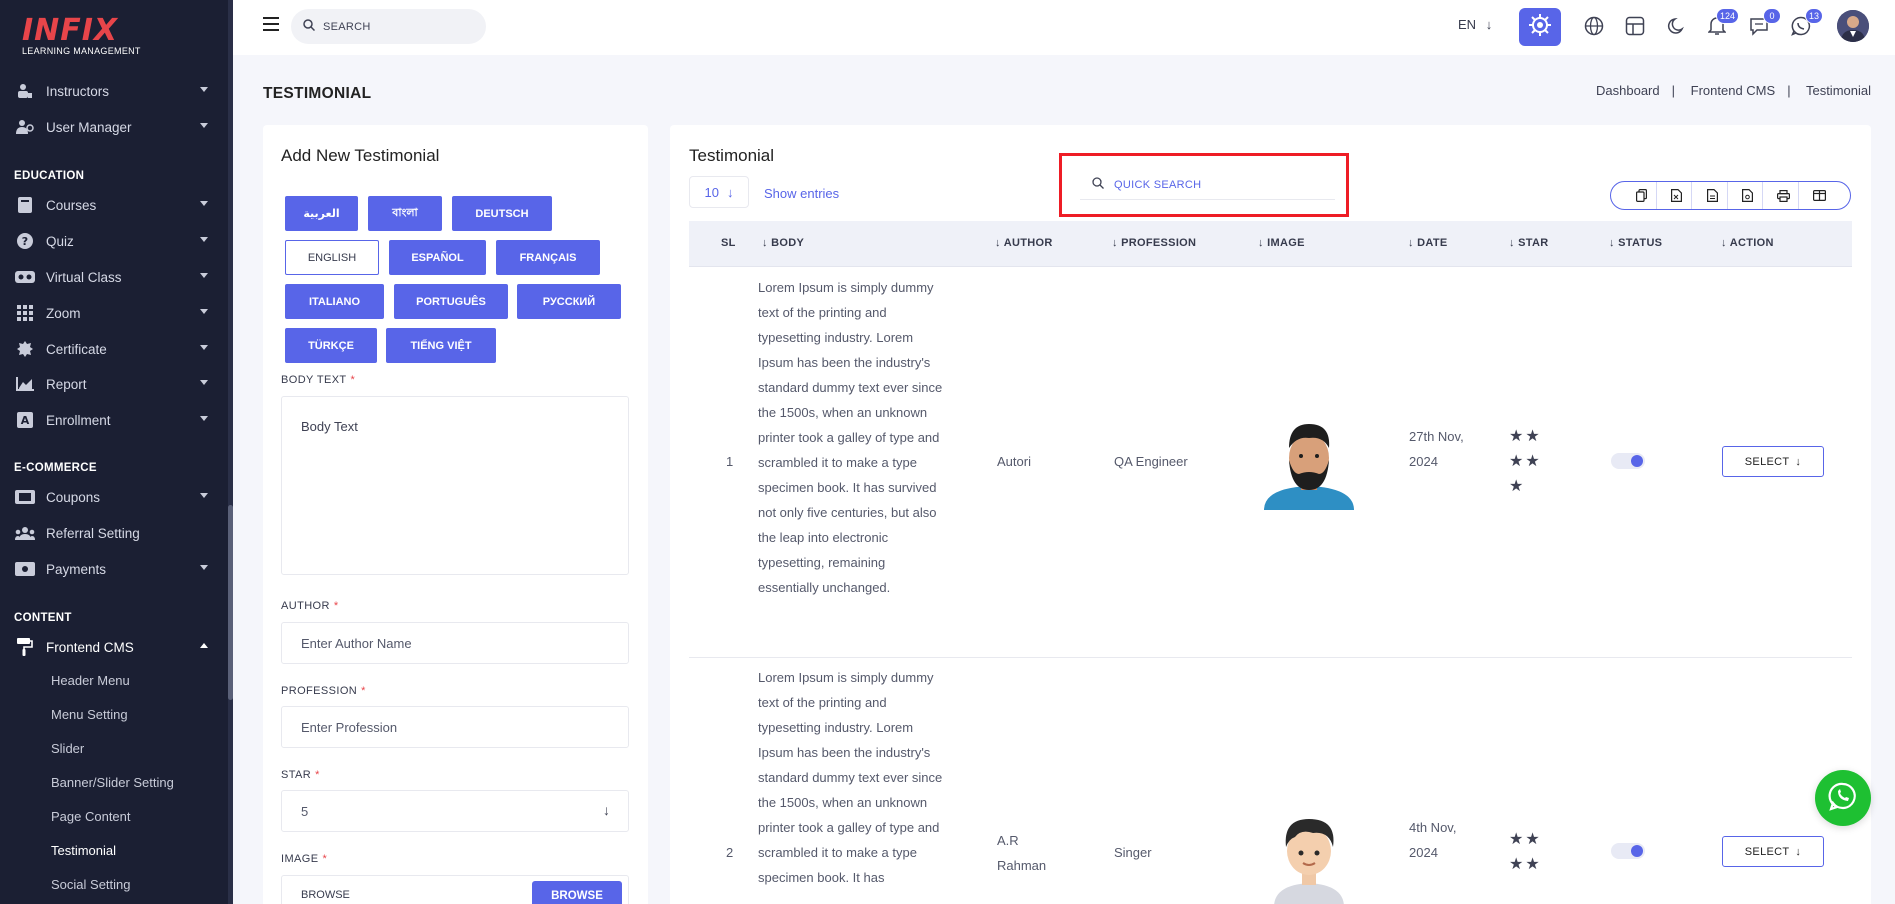 The width and height of the screenshot is (1895, 904). What do you see at coordinates (1733, 90) in the screenshot?
I see `breadcrumb-frontend-cms: Frontend CMS` at bounding box center [1733, 90].